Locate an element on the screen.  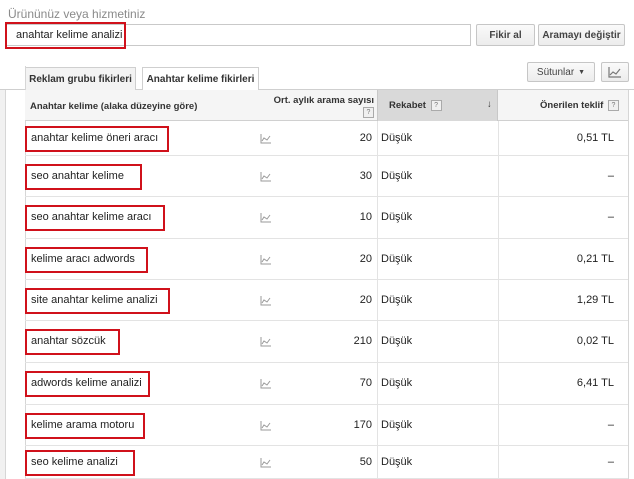
tab-keyword-ideas: Anahtar kelime fikirleri is located at coordinates (200, 79).